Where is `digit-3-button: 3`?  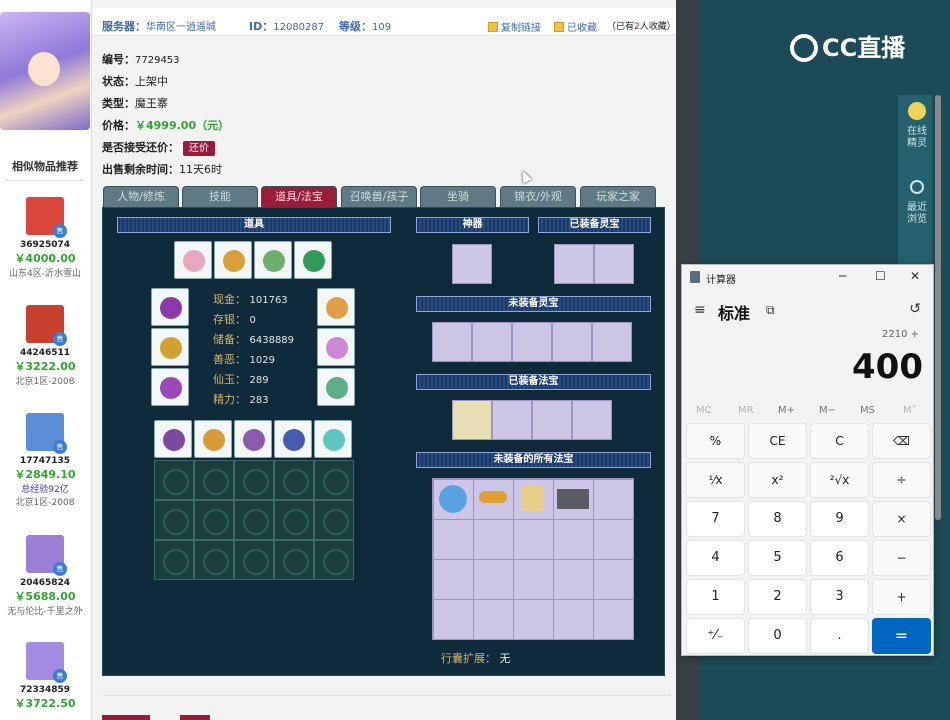
digit-3-button: 3 is located at coordinates (839, 597).